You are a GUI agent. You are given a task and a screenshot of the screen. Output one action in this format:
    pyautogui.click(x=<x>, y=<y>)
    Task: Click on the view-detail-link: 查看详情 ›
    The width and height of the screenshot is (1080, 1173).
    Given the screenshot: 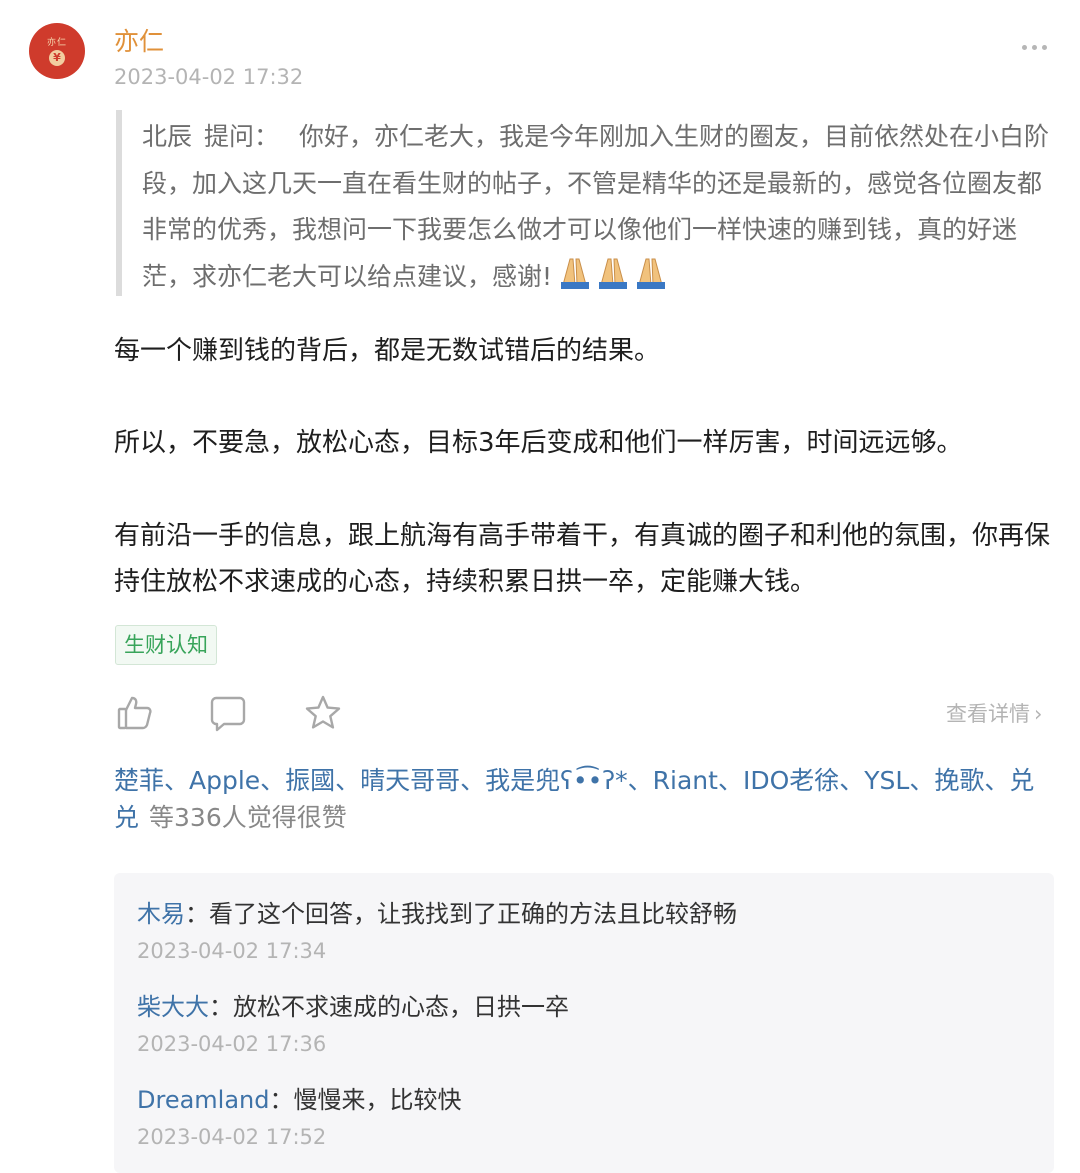 What is the action you would take?
    pyautogui.click(x=994, y=714)
    